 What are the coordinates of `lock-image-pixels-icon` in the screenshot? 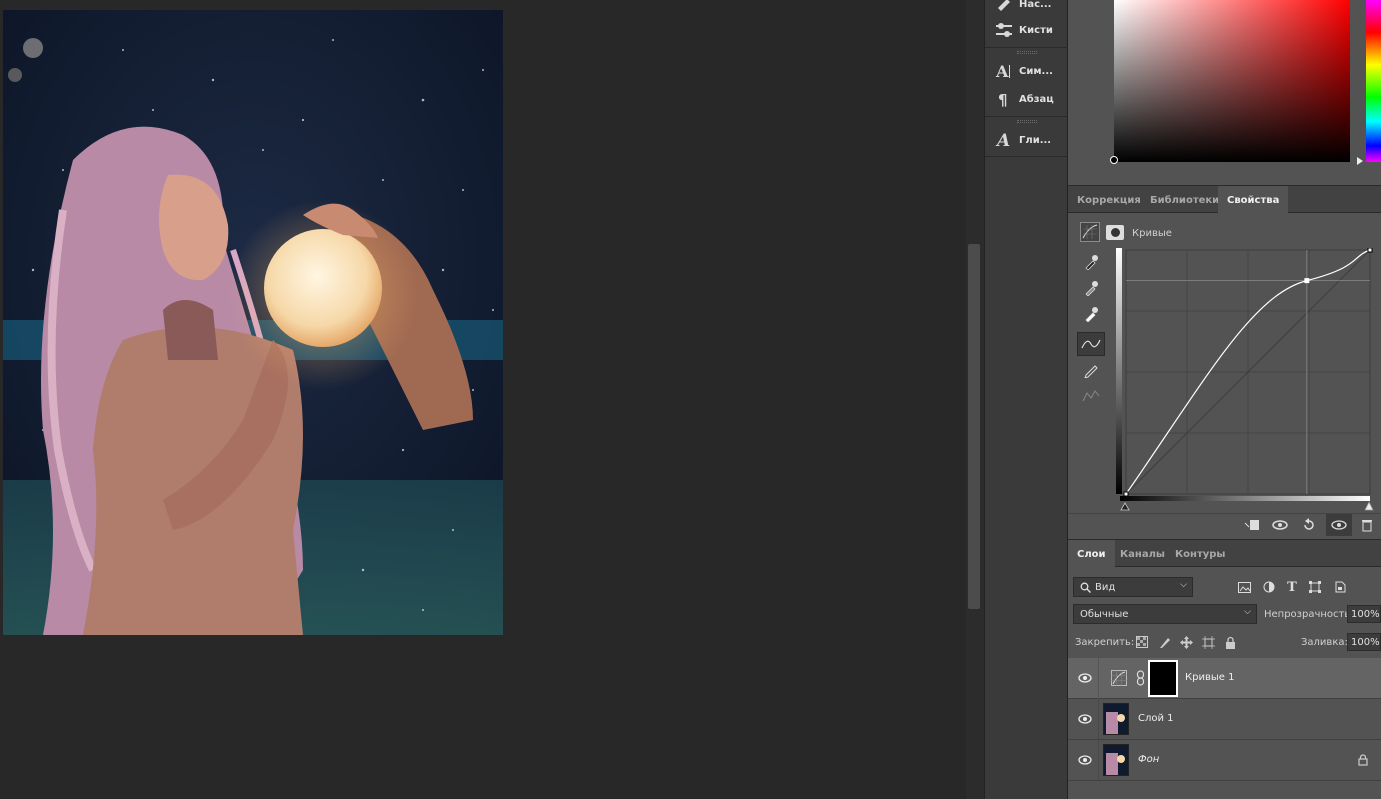 It's located at (1164, 642).